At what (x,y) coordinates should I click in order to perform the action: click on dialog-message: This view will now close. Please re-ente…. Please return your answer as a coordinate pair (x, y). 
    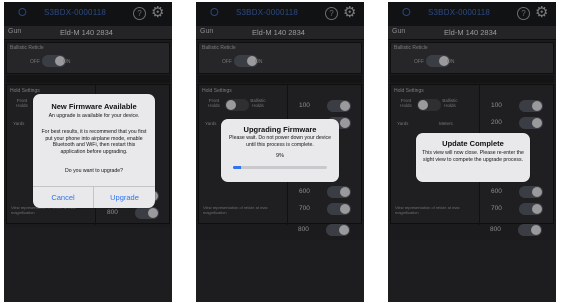
    Looking at the image, I should click on (473, 156).